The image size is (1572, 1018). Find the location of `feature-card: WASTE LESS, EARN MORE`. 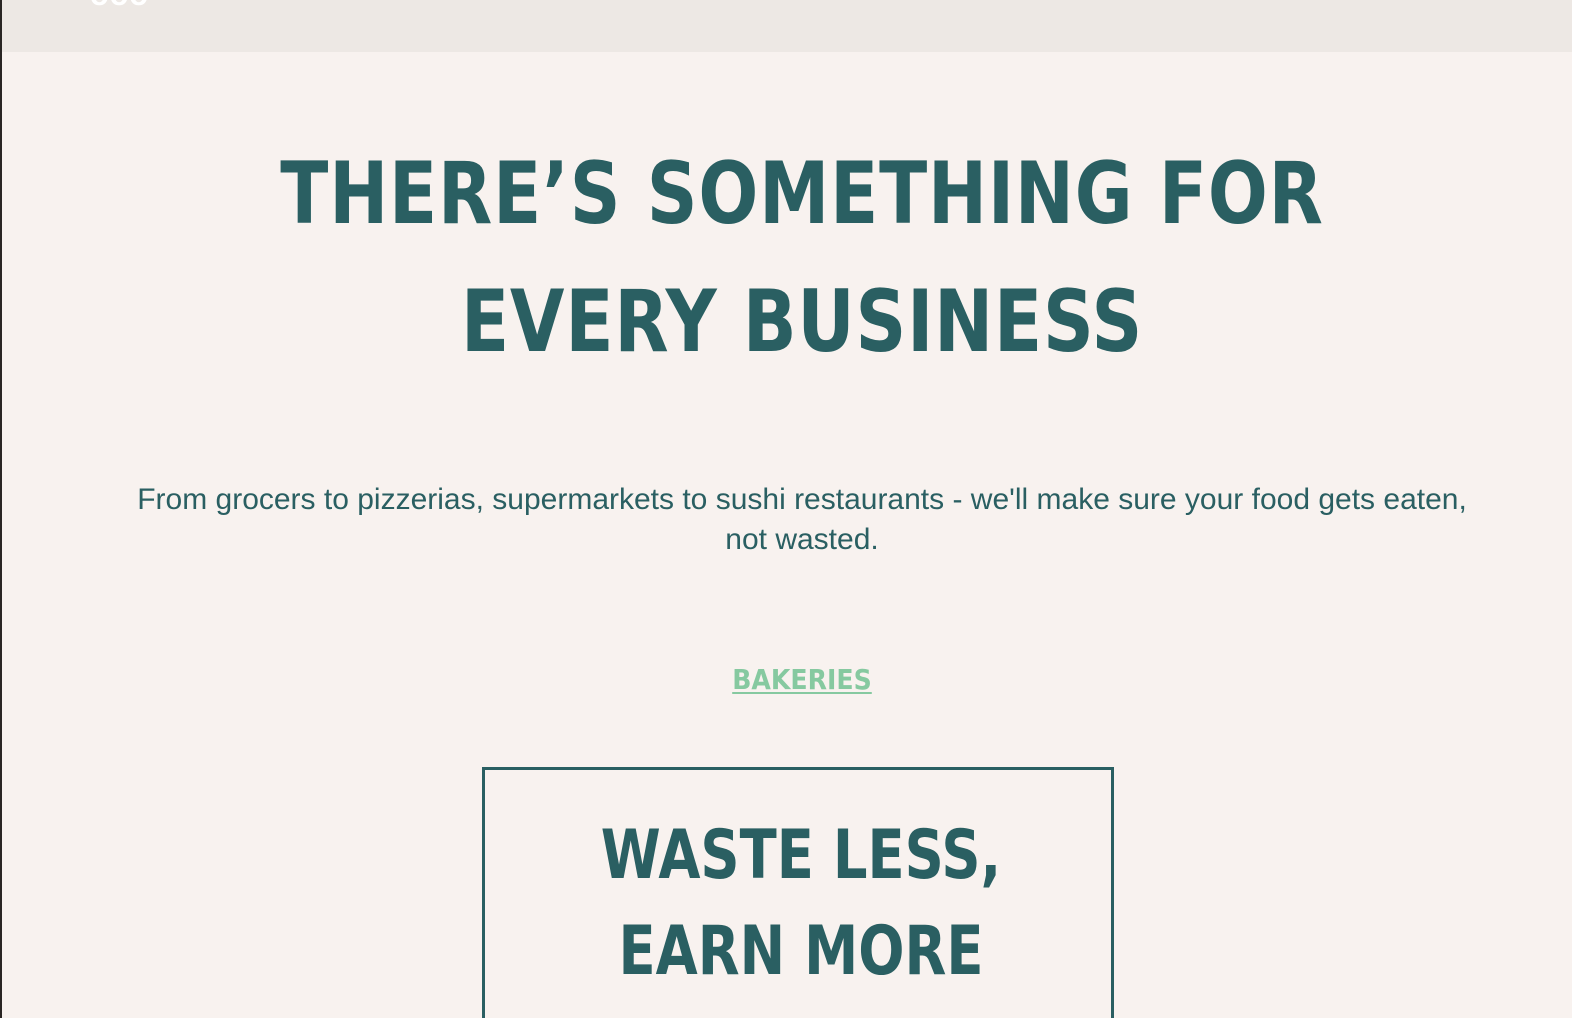

feature-card: WASTE LESS, EARN MORE is located at coordinates (798, 892).